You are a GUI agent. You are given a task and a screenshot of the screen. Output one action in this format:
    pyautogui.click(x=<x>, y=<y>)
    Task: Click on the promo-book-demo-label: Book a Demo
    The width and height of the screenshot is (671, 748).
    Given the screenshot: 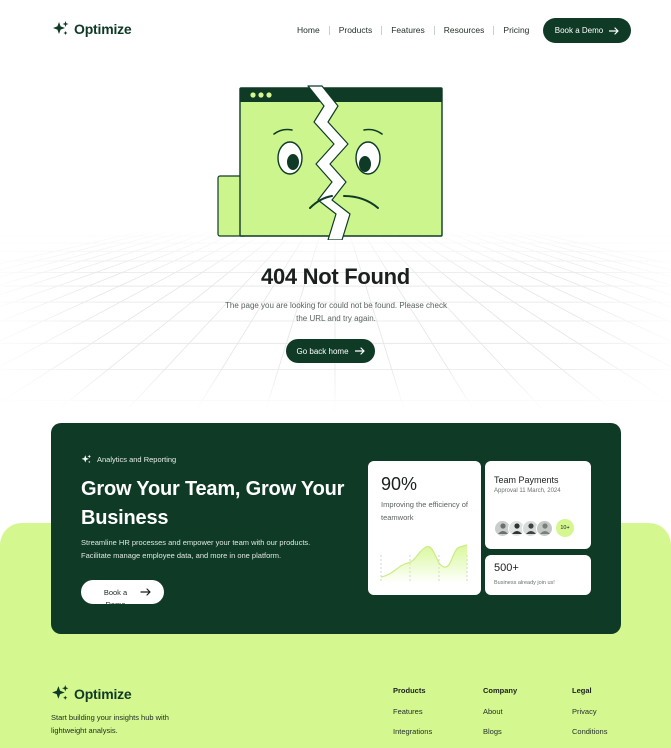 What is the action you would take?
    pyautogui.click(x=115, y=596)
    